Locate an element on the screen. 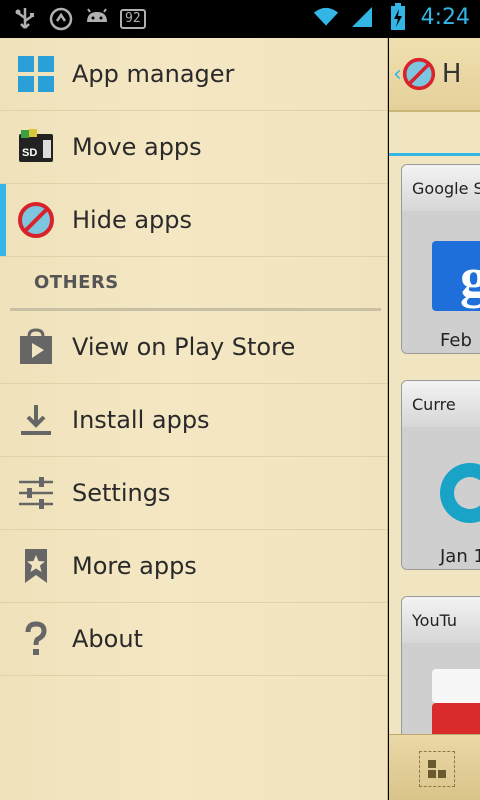  currents-app-icon is located at coordinates (455, 495).